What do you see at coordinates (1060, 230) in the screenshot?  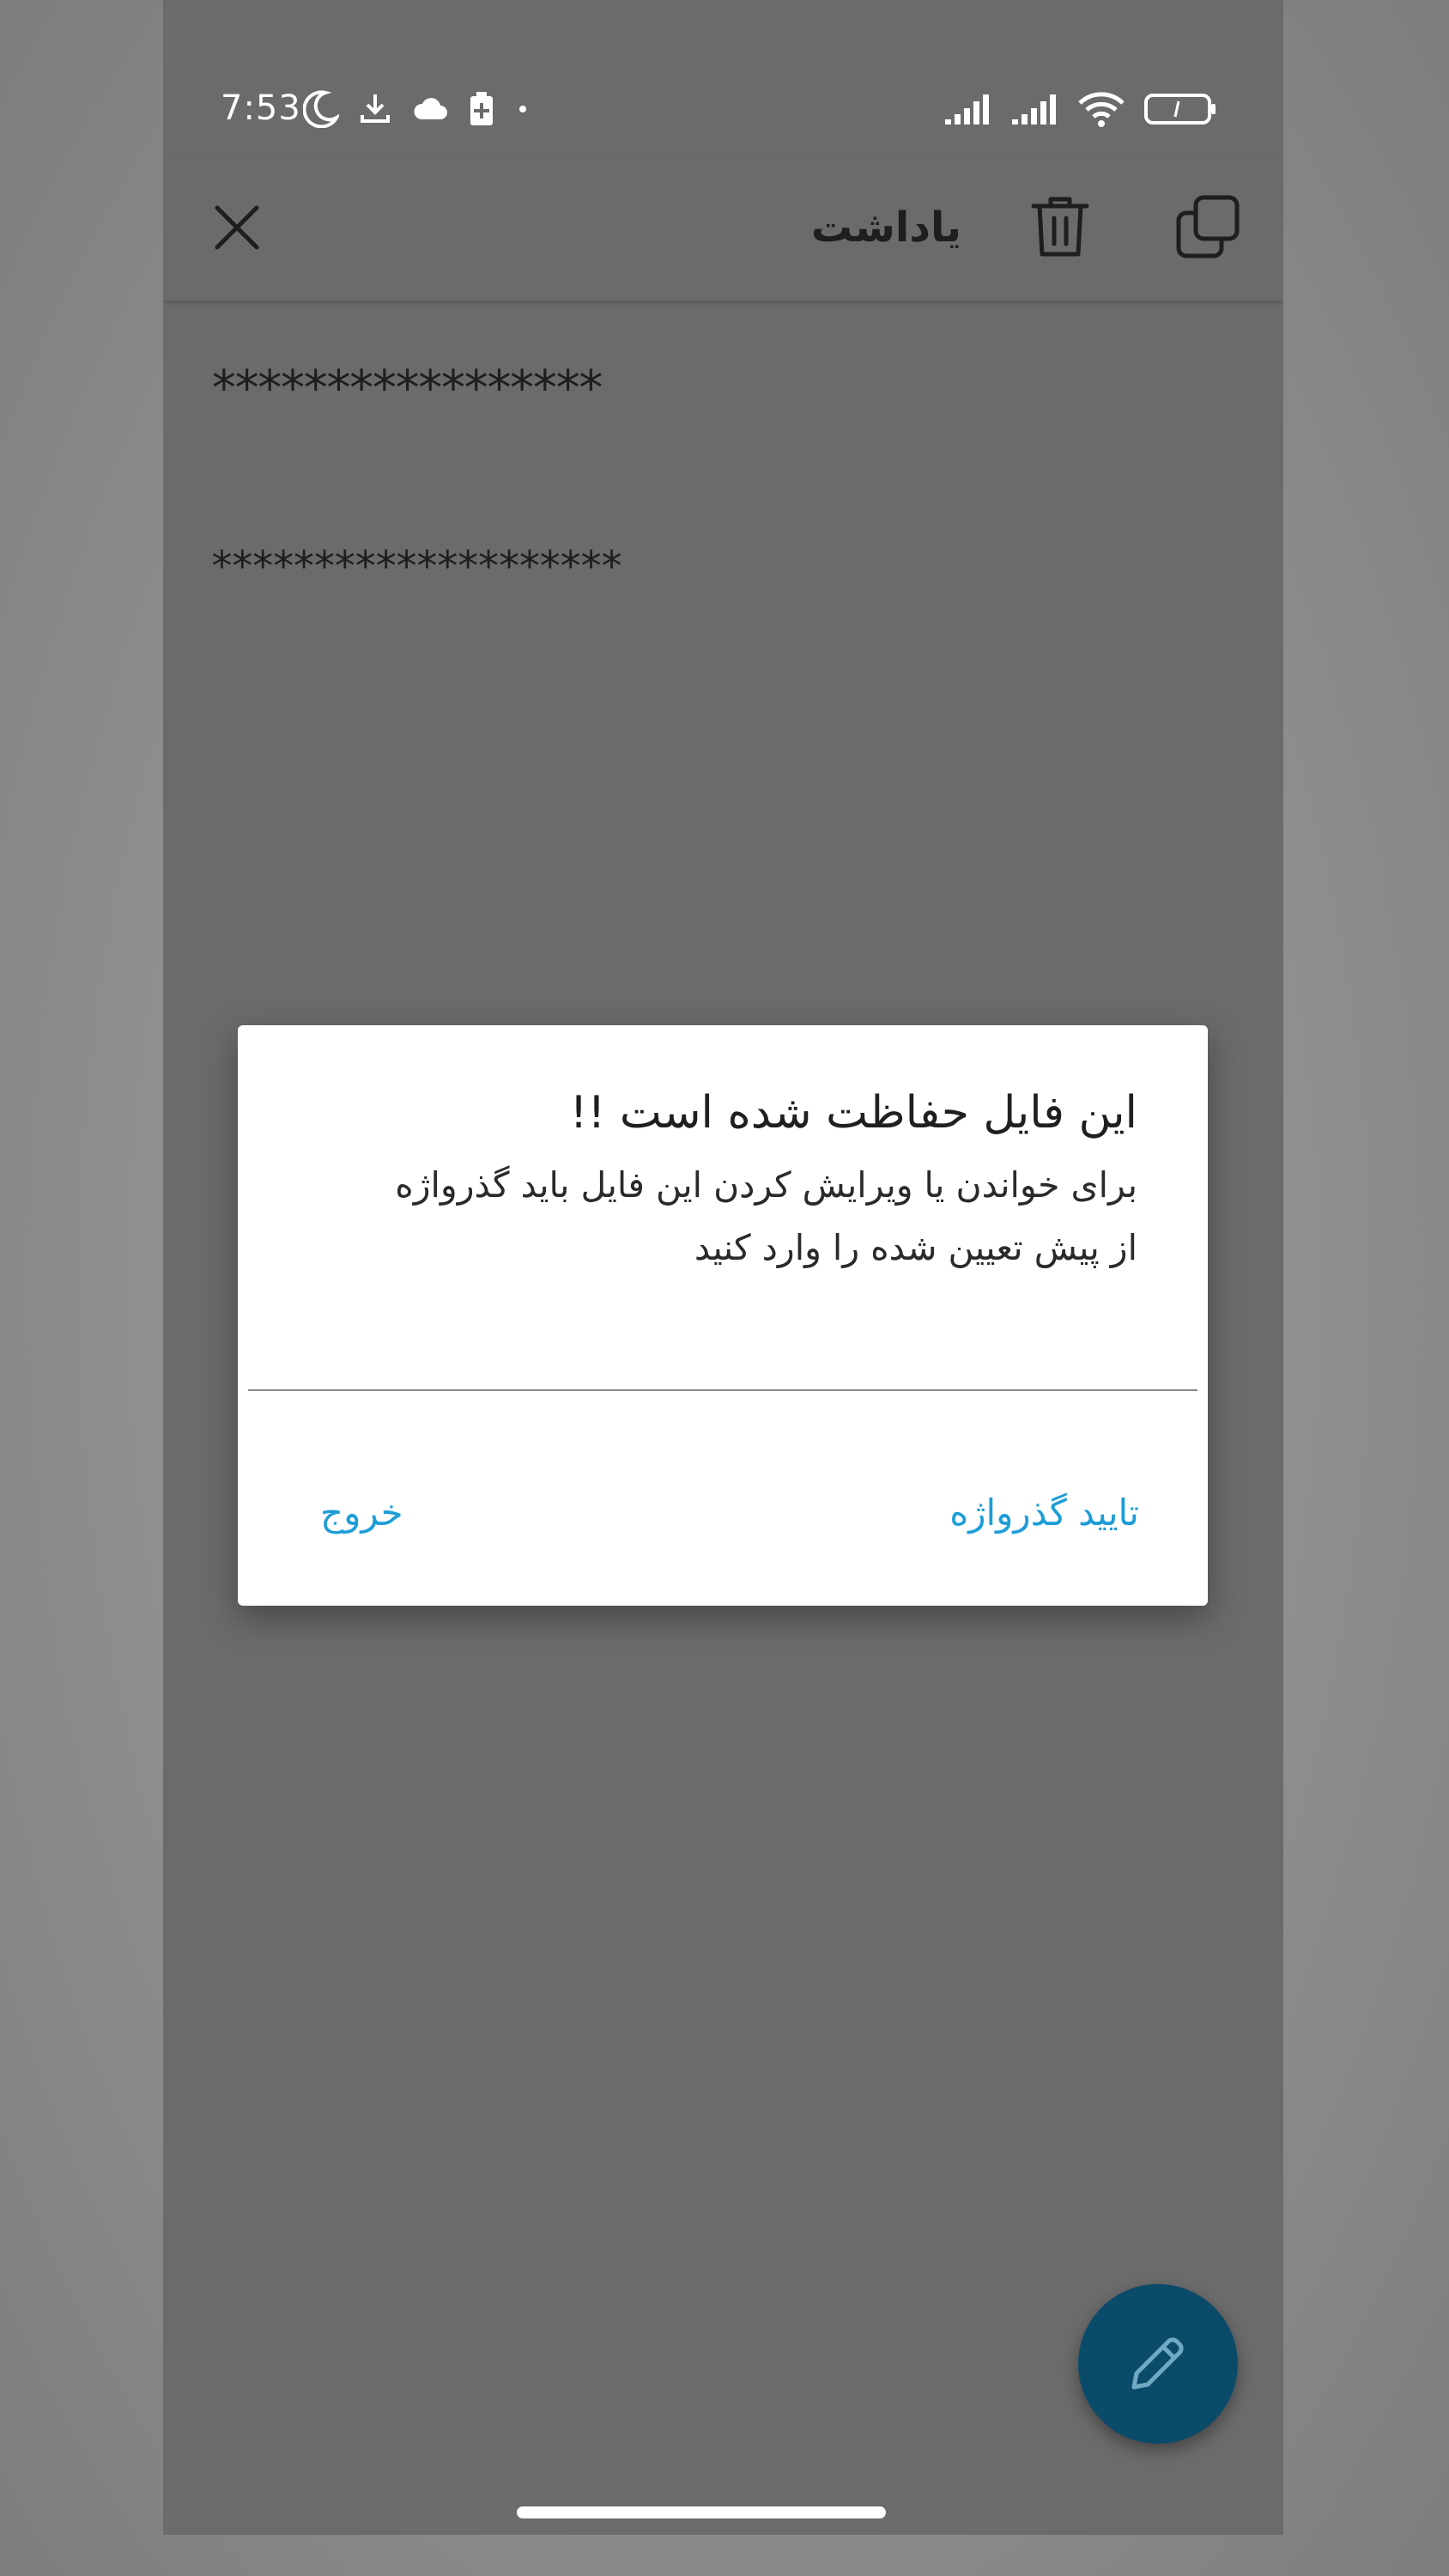 I see `trash-icon` at bounding box center [1060, 230].